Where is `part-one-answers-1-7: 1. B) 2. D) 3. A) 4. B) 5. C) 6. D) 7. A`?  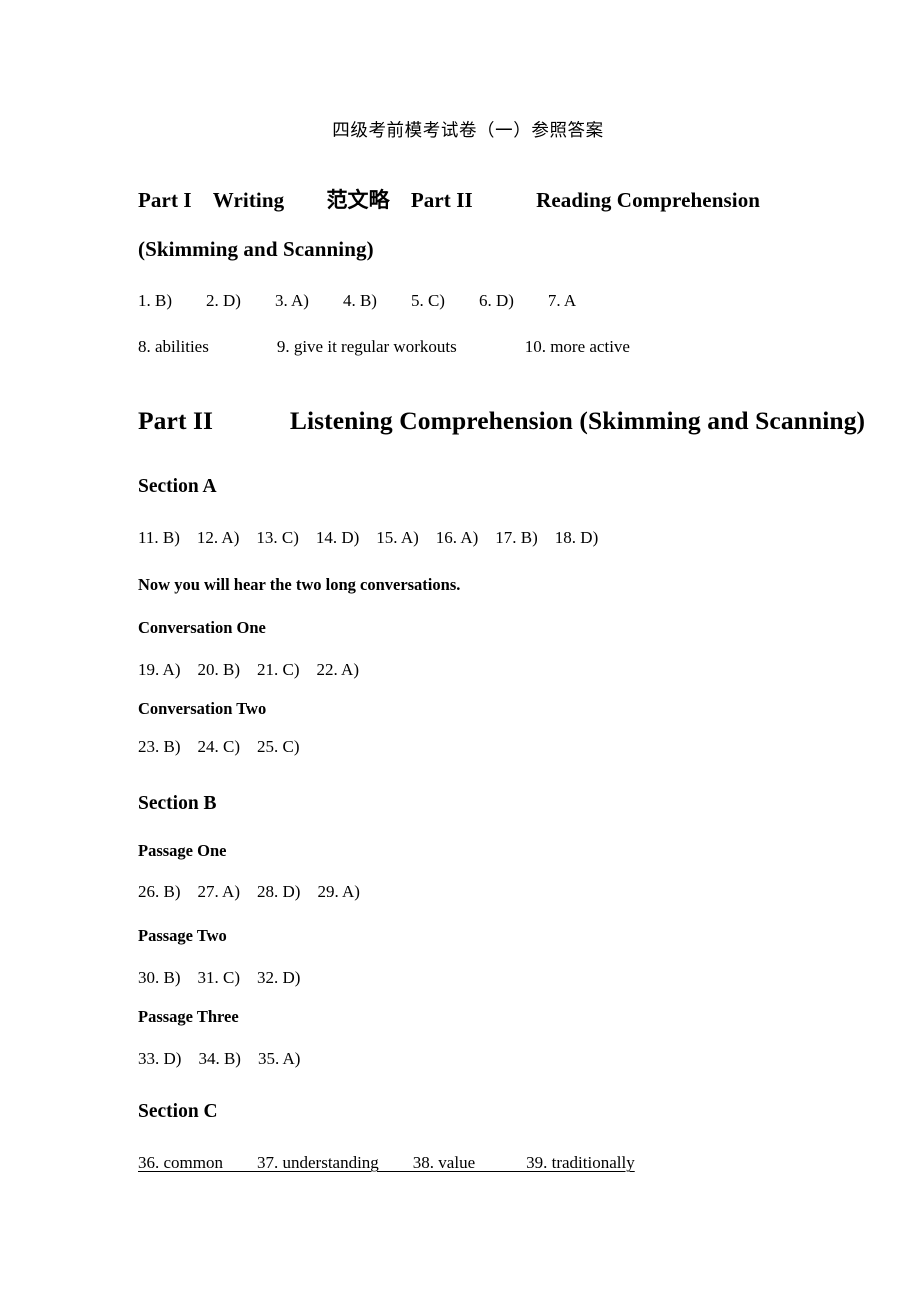
part-one-answers-1-7: 1. B) 2. D) 3. A) 4. B) 5. C) 6. D) 7. A is located at coordinates (357, 300).